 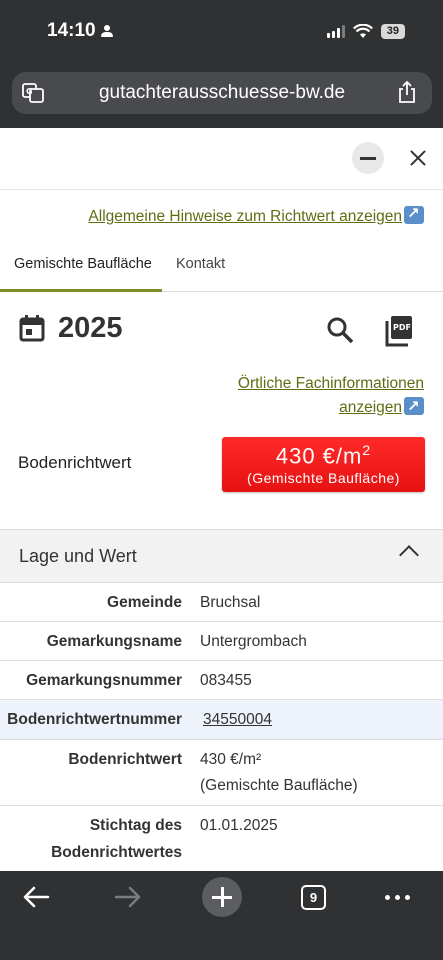 I want to click on row-value-detail: (Gemischte Baufläche), so click(x=279, y=785).